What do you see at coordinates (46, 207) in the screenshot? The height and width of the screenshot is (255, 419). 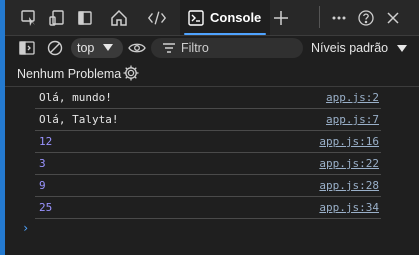 I see `console-message: 25` at bounding box center [46, 207].